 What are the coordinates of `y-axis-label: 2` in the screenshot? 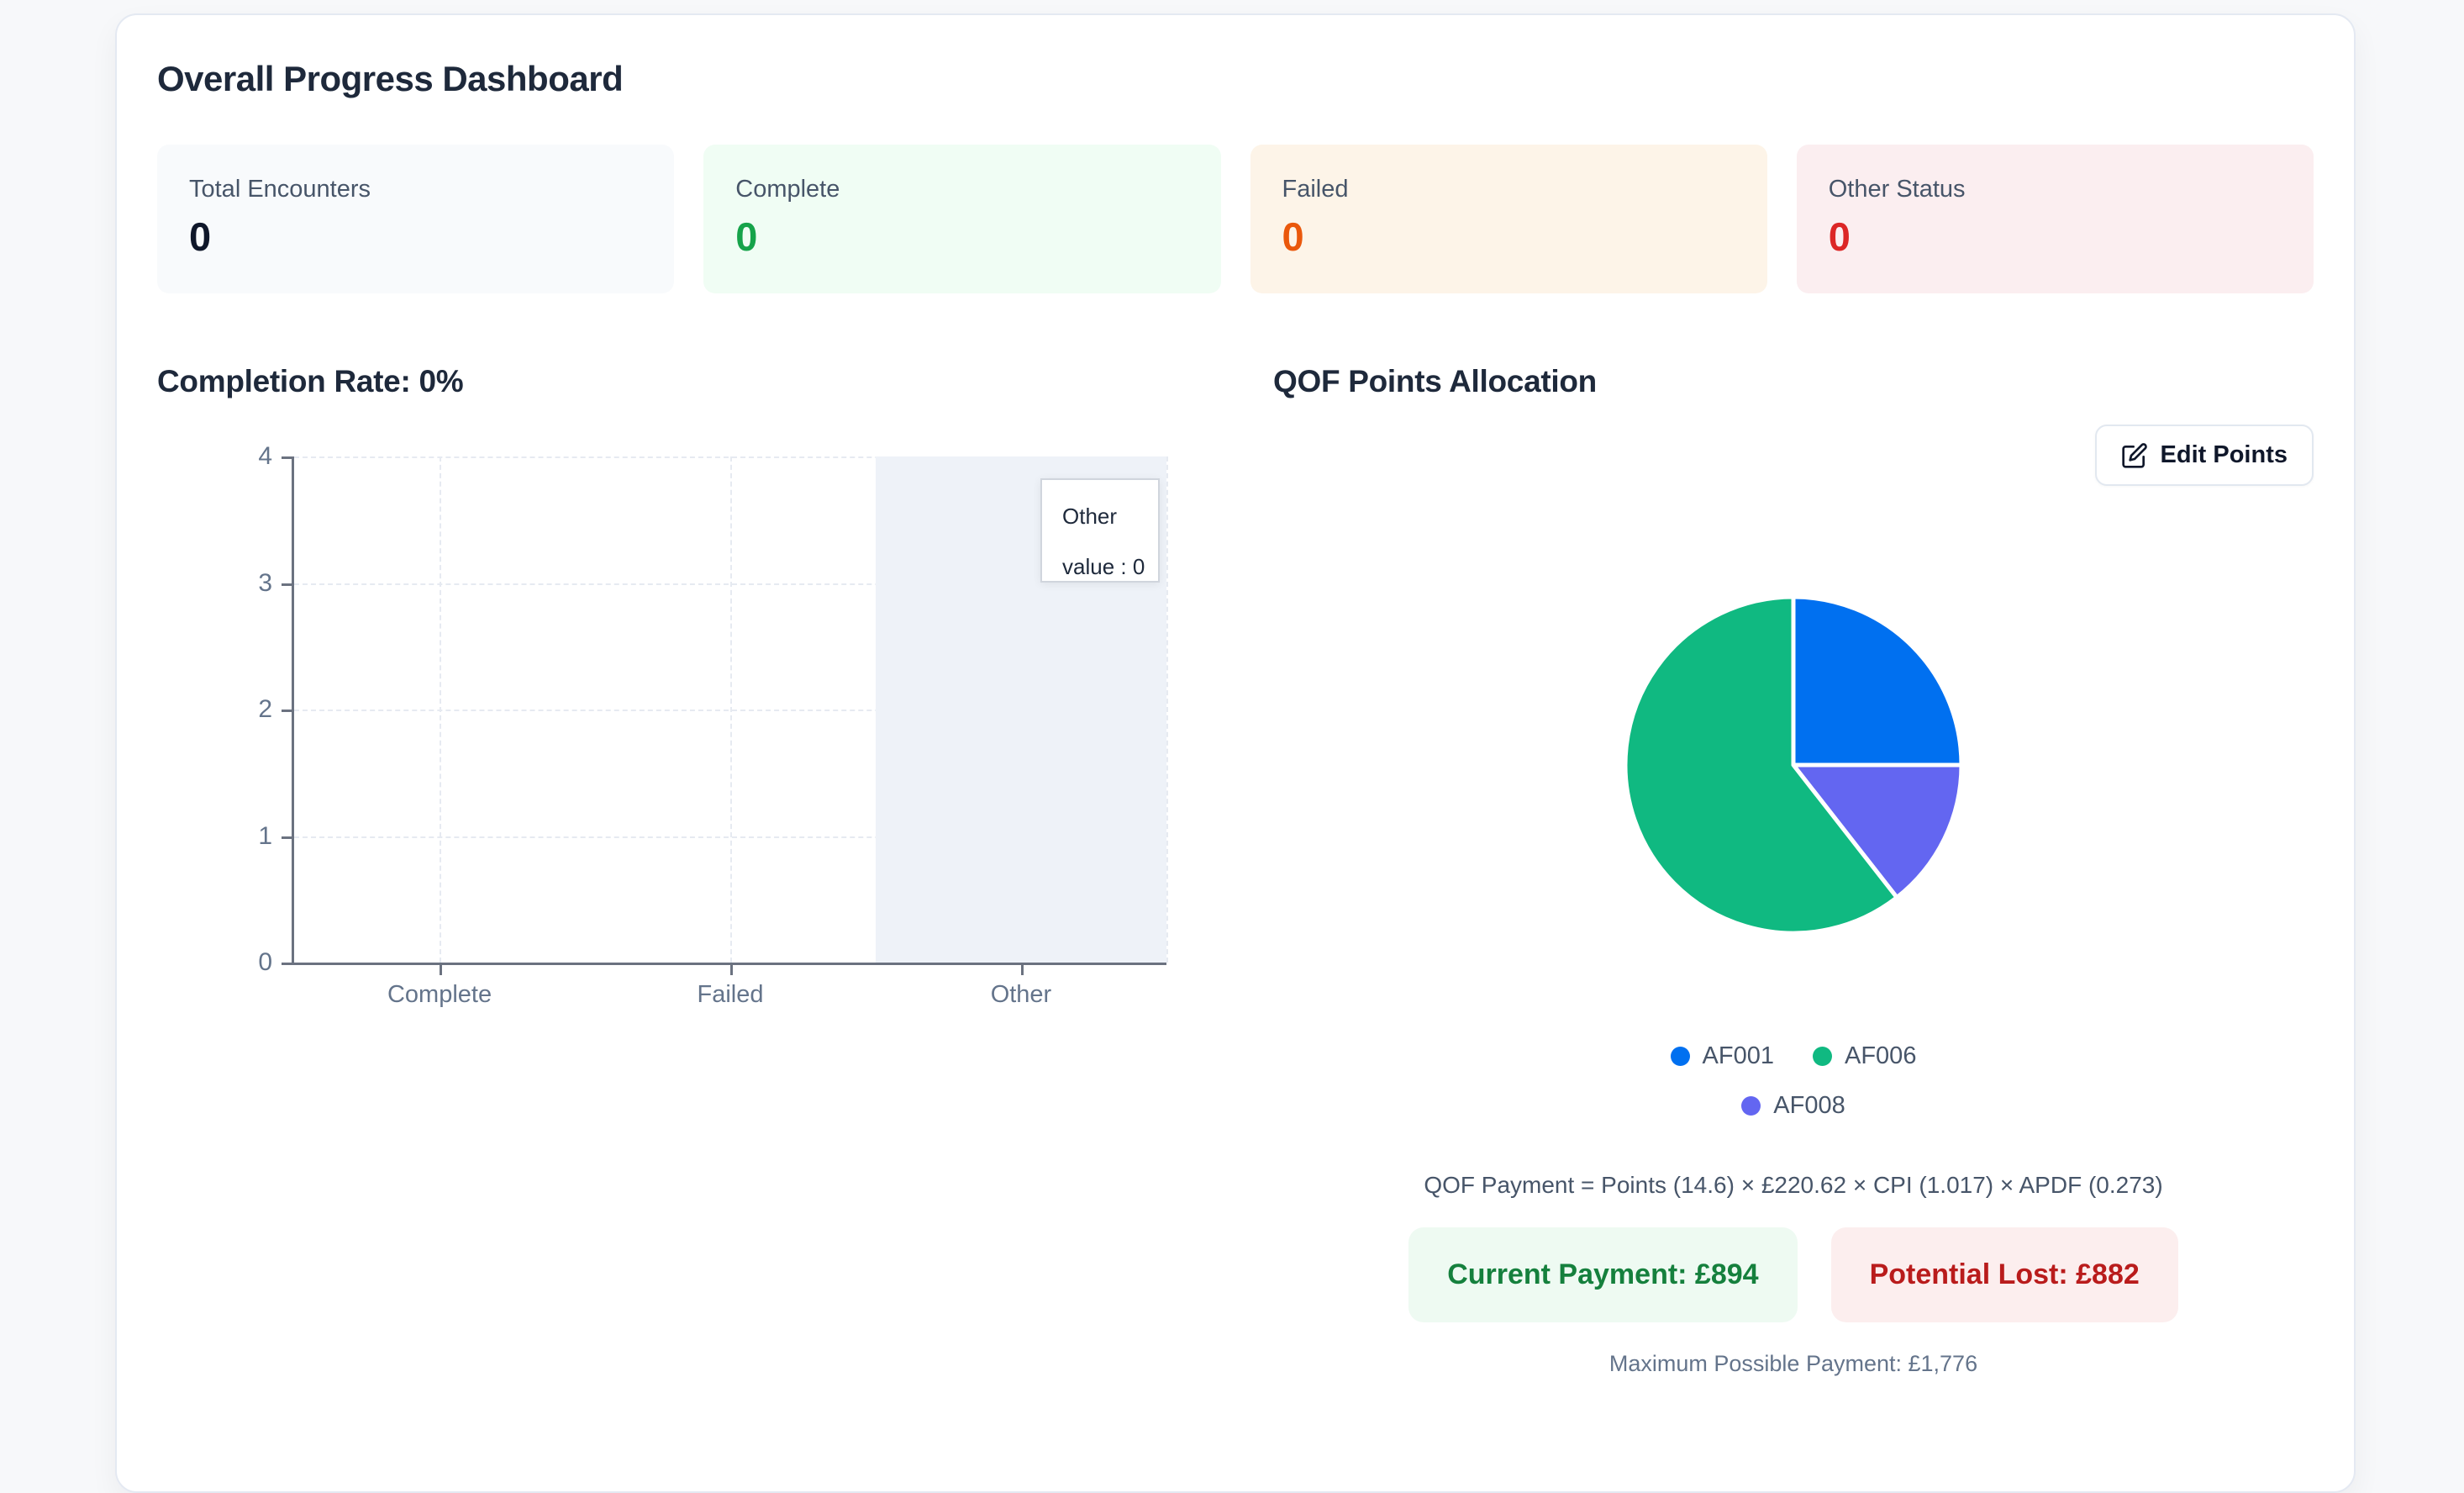 It's located at (265, 709).